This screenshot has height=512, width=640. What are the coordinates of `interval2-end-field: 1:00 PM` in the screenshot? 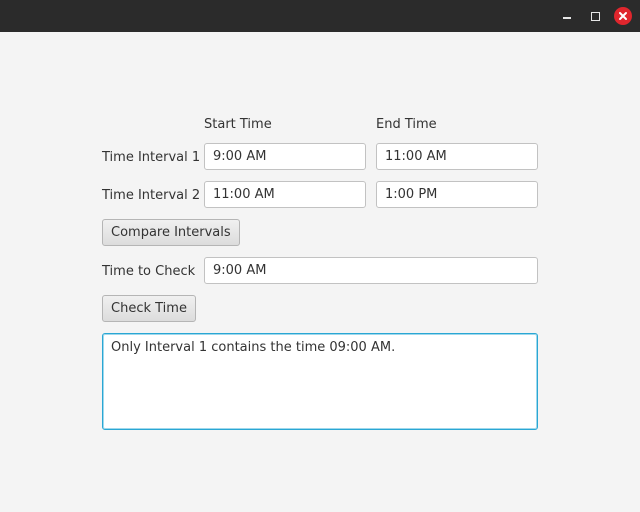 It's located at (457, 194).